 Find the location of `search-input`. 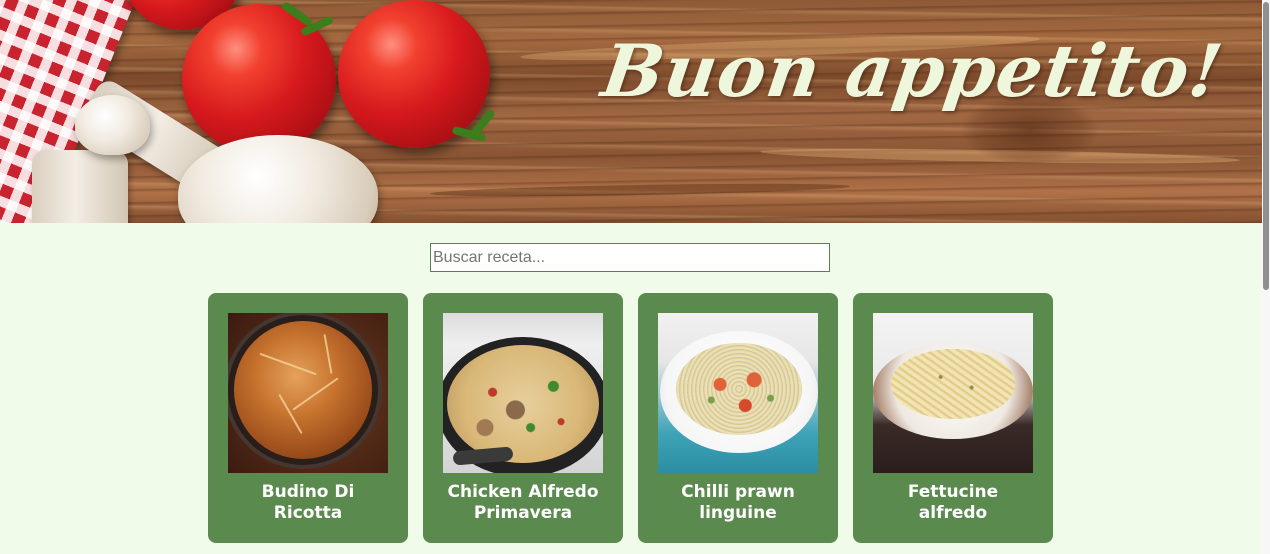

search-input is located at coordinates (630, 257).